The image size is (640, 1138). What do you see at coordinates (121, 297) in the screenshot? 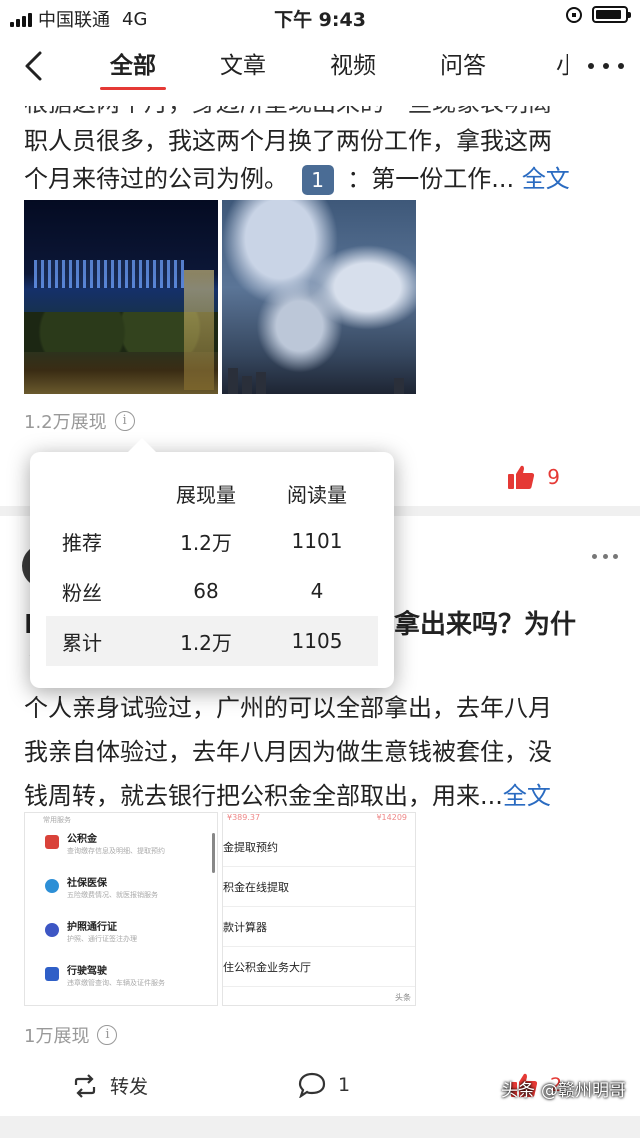
I see `post-1-image-night-city` at bounding box center [121, 297].